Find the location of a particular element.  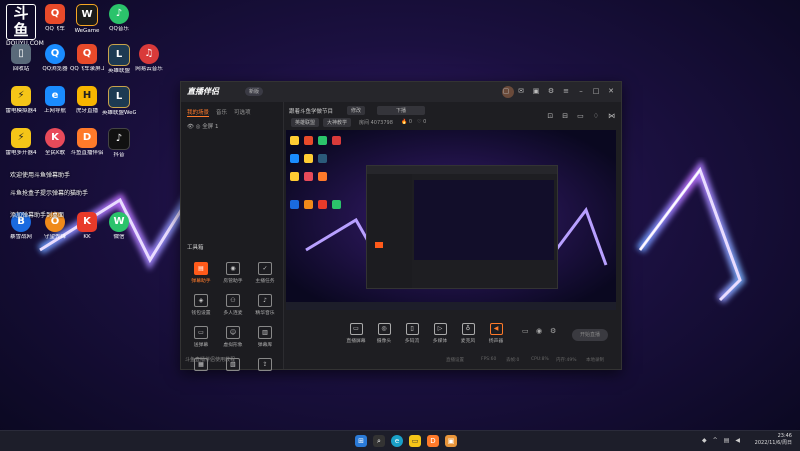

status-bar: 直播设置 FPS:60 丢帧:0 CPU:8% 内存:49% 本地录制 is located at coordinates (525, 360).